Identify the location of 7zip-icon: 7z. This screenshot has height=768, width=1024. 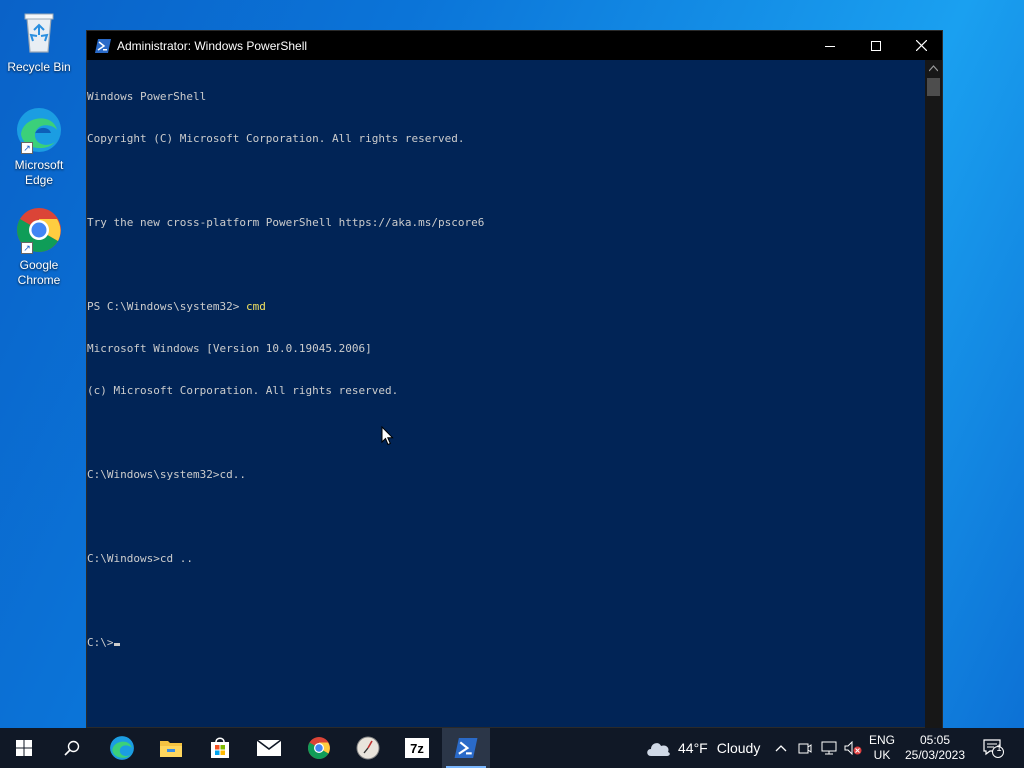
(417, 748).